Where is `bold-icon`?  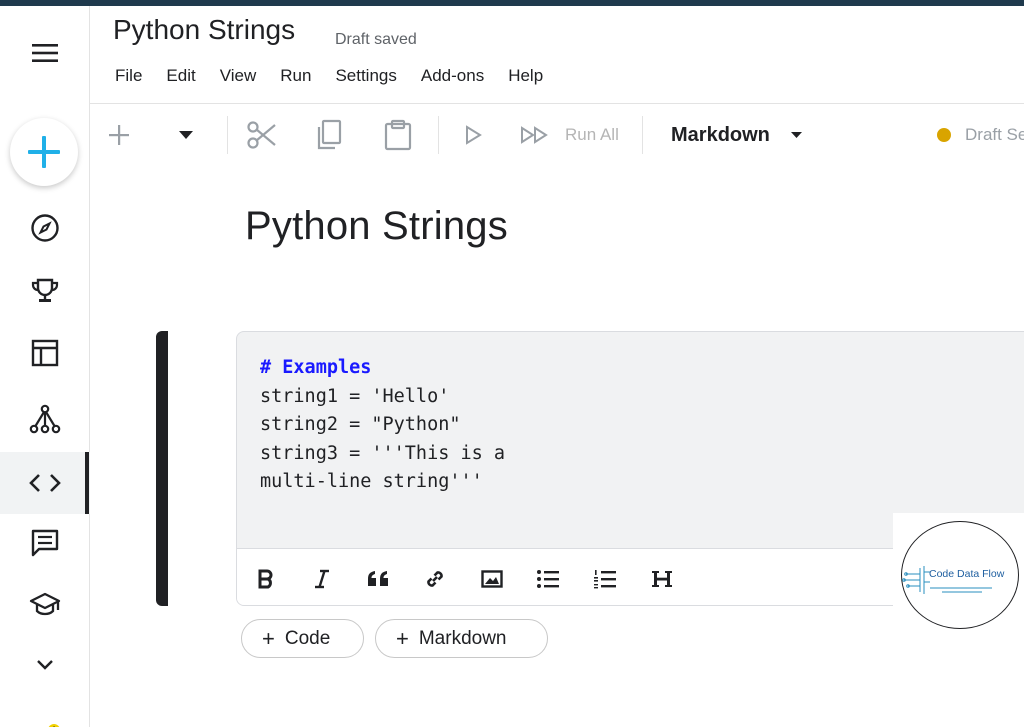
bold-icon is located at coordinates (265, 579).